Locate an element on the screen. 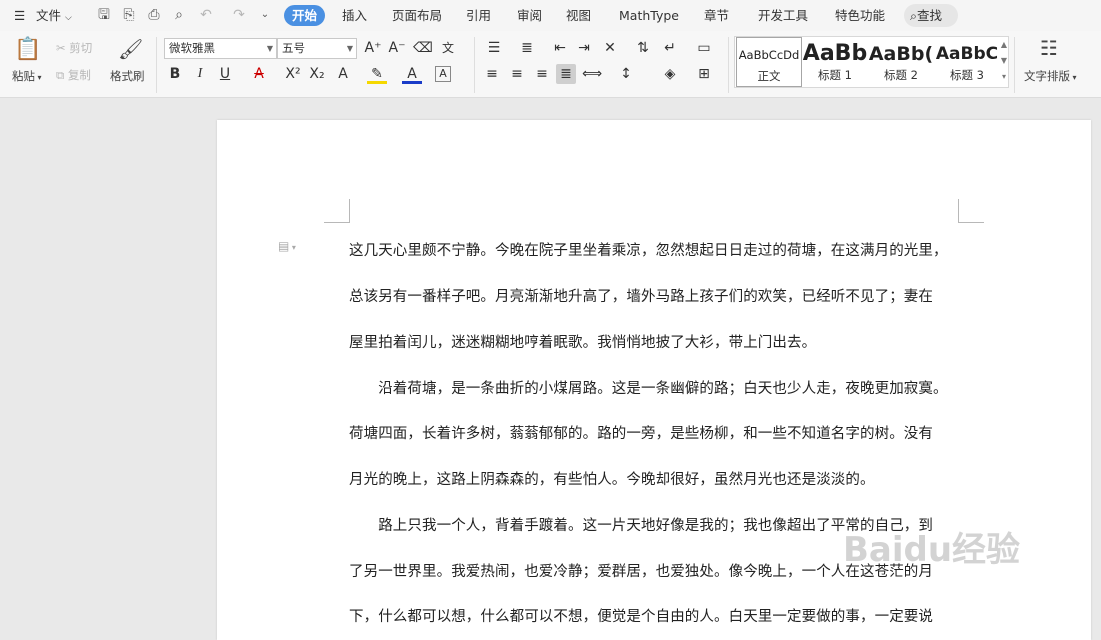  paste-label: 粘贴 is located at coordinates (23, 76).